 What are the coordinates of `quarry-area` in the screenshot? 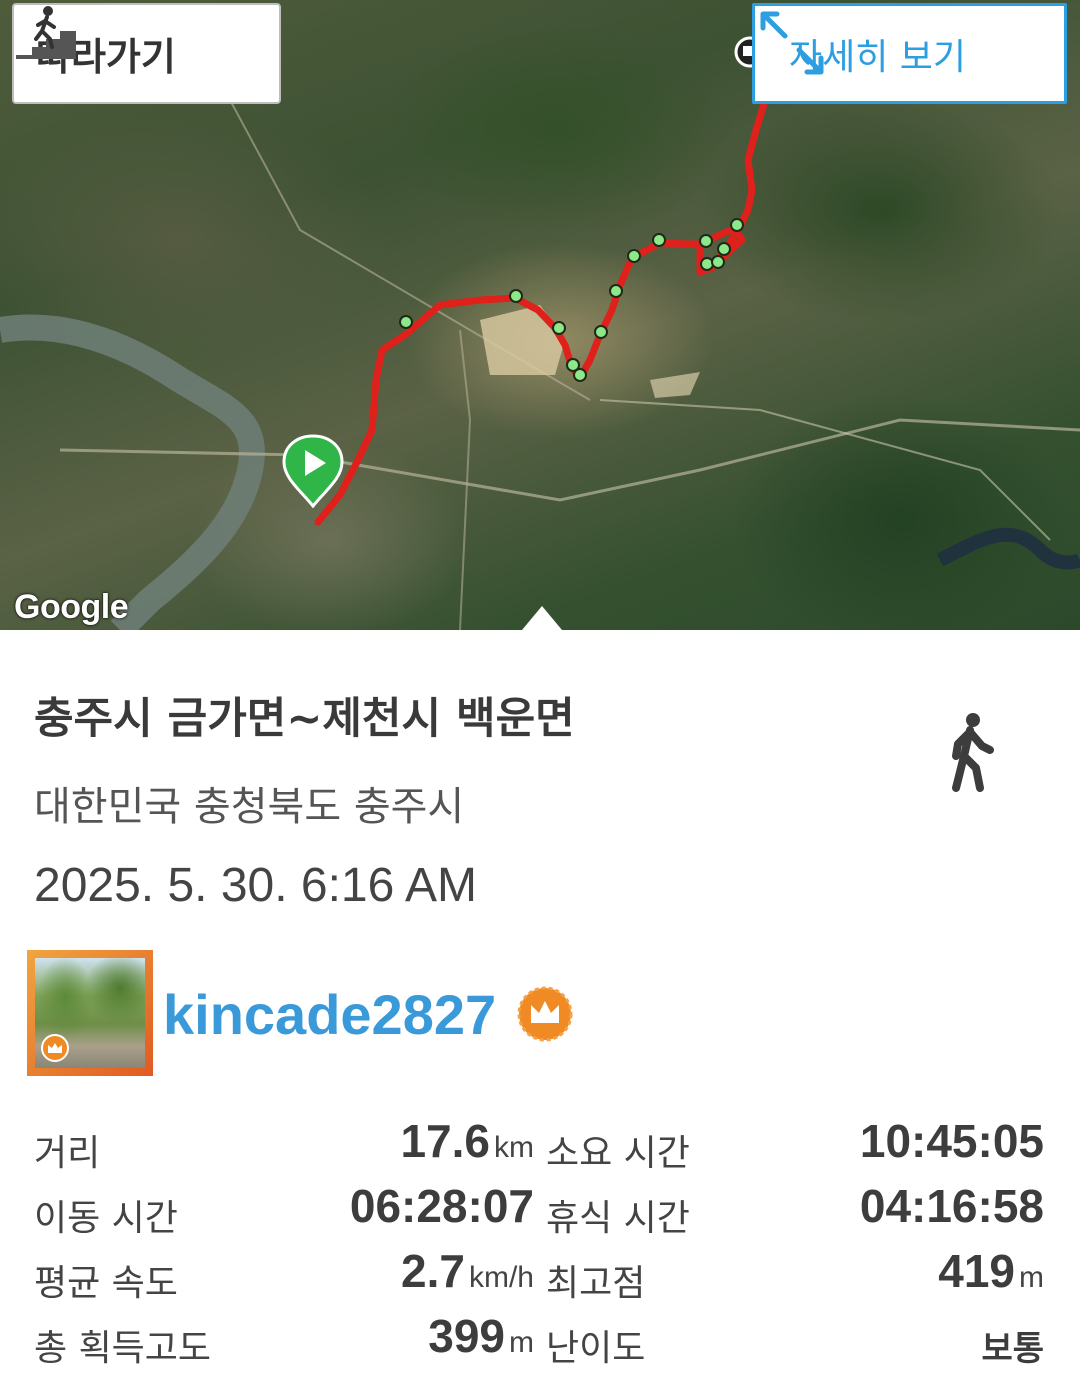 It's located at (522, 340).